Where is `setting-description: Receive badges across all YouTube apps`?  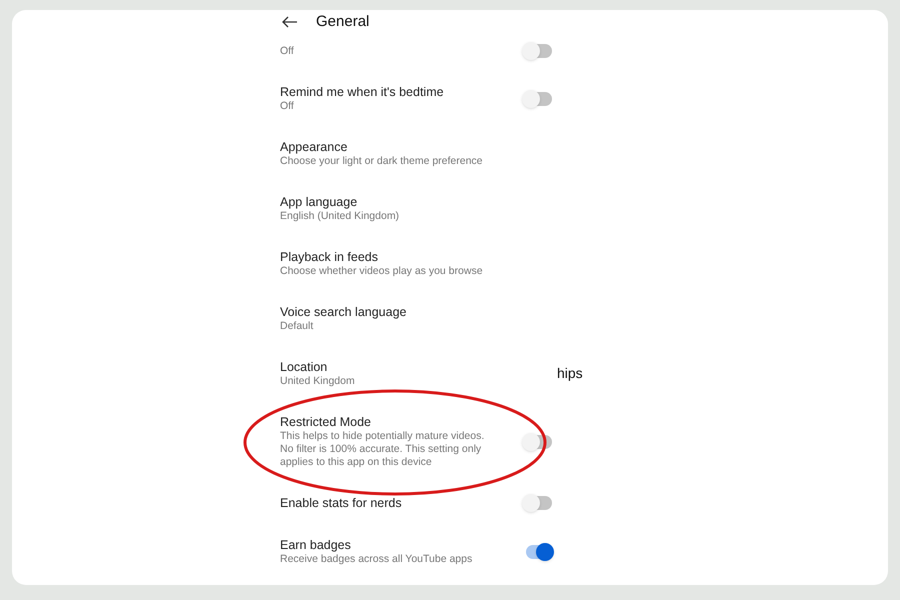 setting-description: Receive badges across all YouTube apps is located at coordinates (377, 559).